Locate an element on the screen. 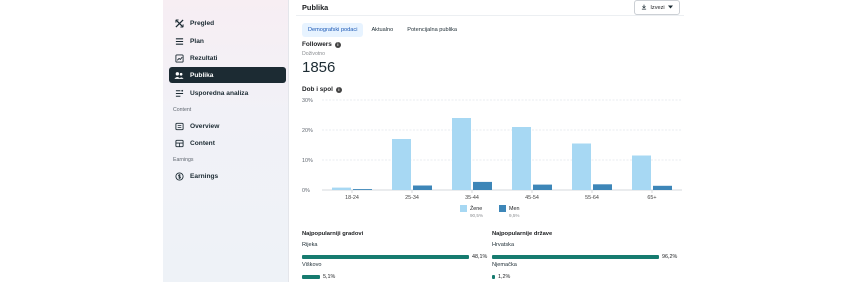 Image resolution: width=848 pixels, height=282 pixels. y-tick-label: 20% is located at coordinates (307, 131).